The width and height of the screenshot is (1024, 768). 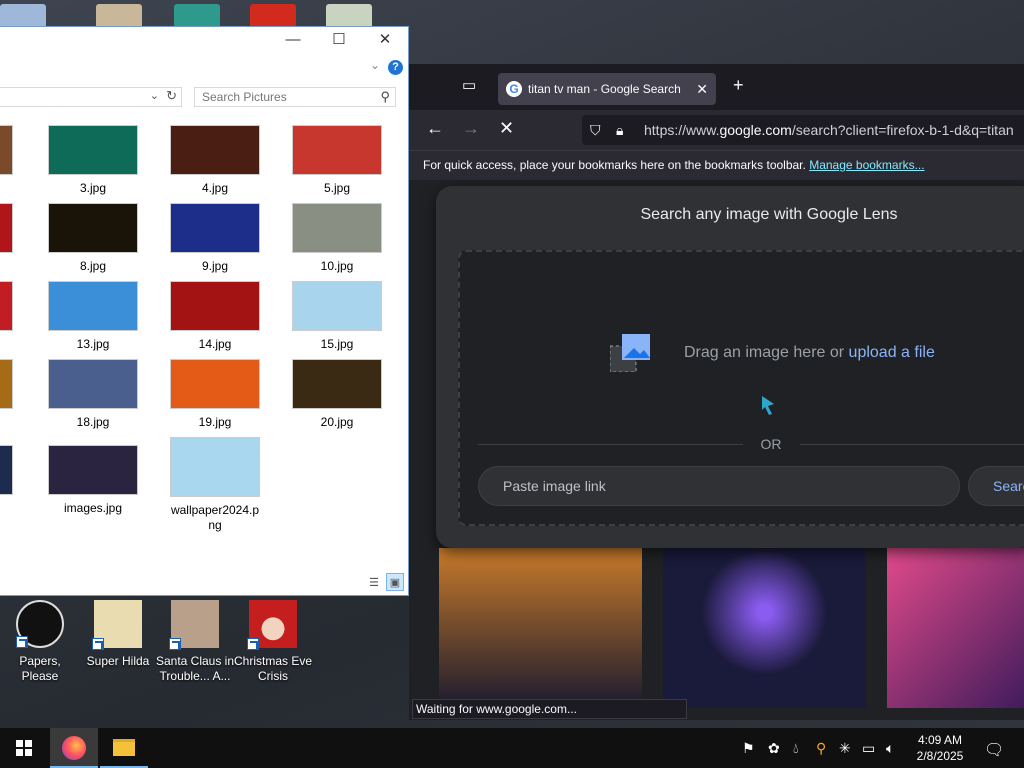 What do you see at coordinates (40, 642) in the screenshot?
I see `desktop-icon-papers-please: Papers, Please` at bounding box center [40, 642].